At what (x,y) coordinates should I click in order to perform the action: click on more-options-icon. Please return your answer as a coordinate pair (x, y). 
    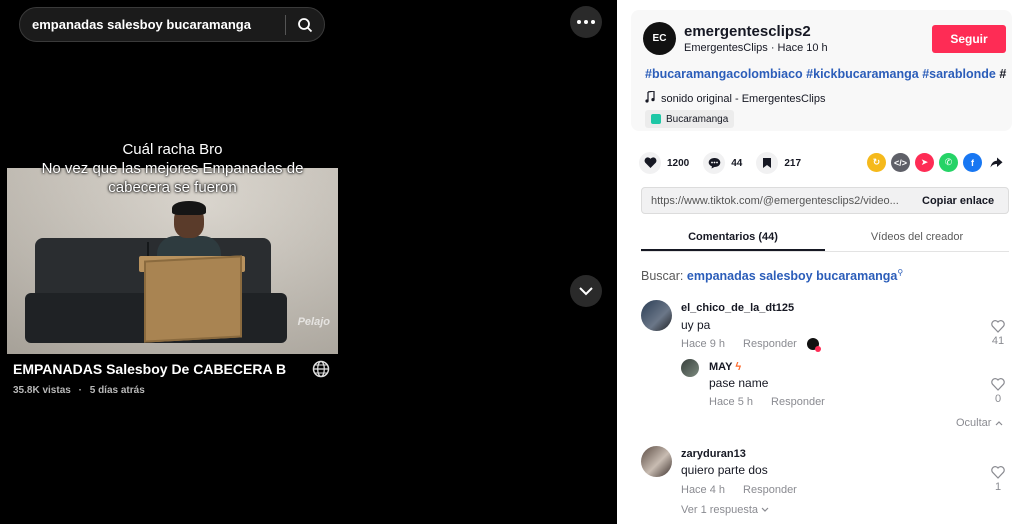
    Looking at the image, I should click on (586, 22).